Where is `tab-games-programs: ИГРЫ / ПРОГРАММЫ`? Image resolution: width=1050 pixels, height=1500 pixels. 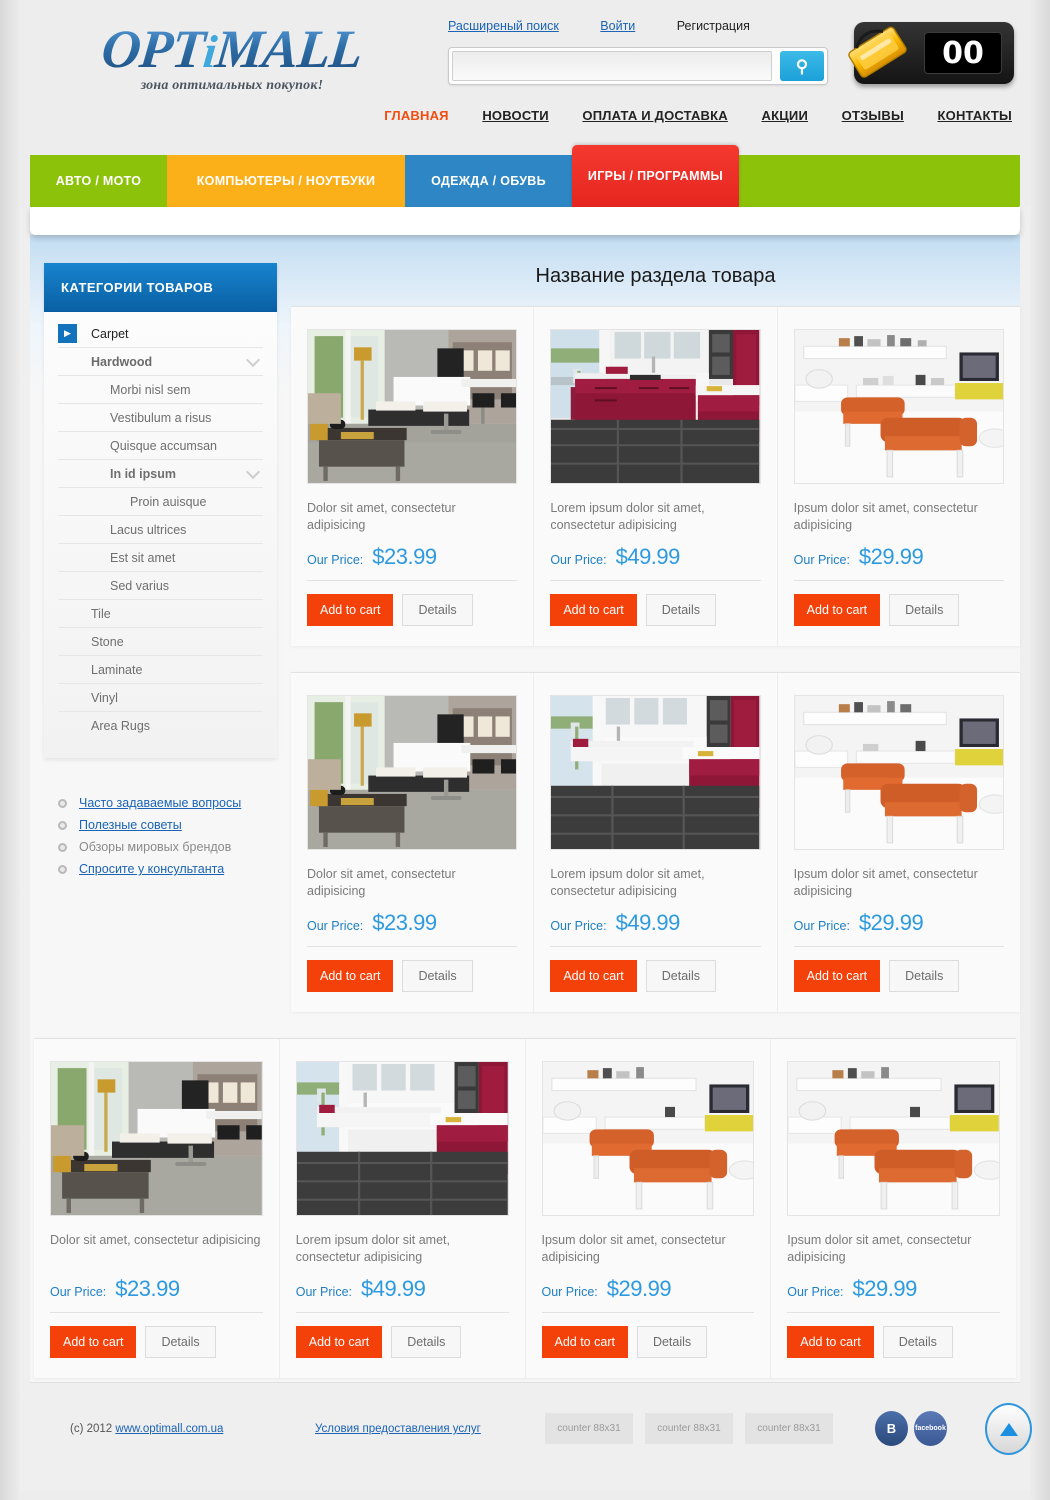 tab-games-programs: ИГРЫ / ПРОГРАММЫ is located at coordinates (655, 176).